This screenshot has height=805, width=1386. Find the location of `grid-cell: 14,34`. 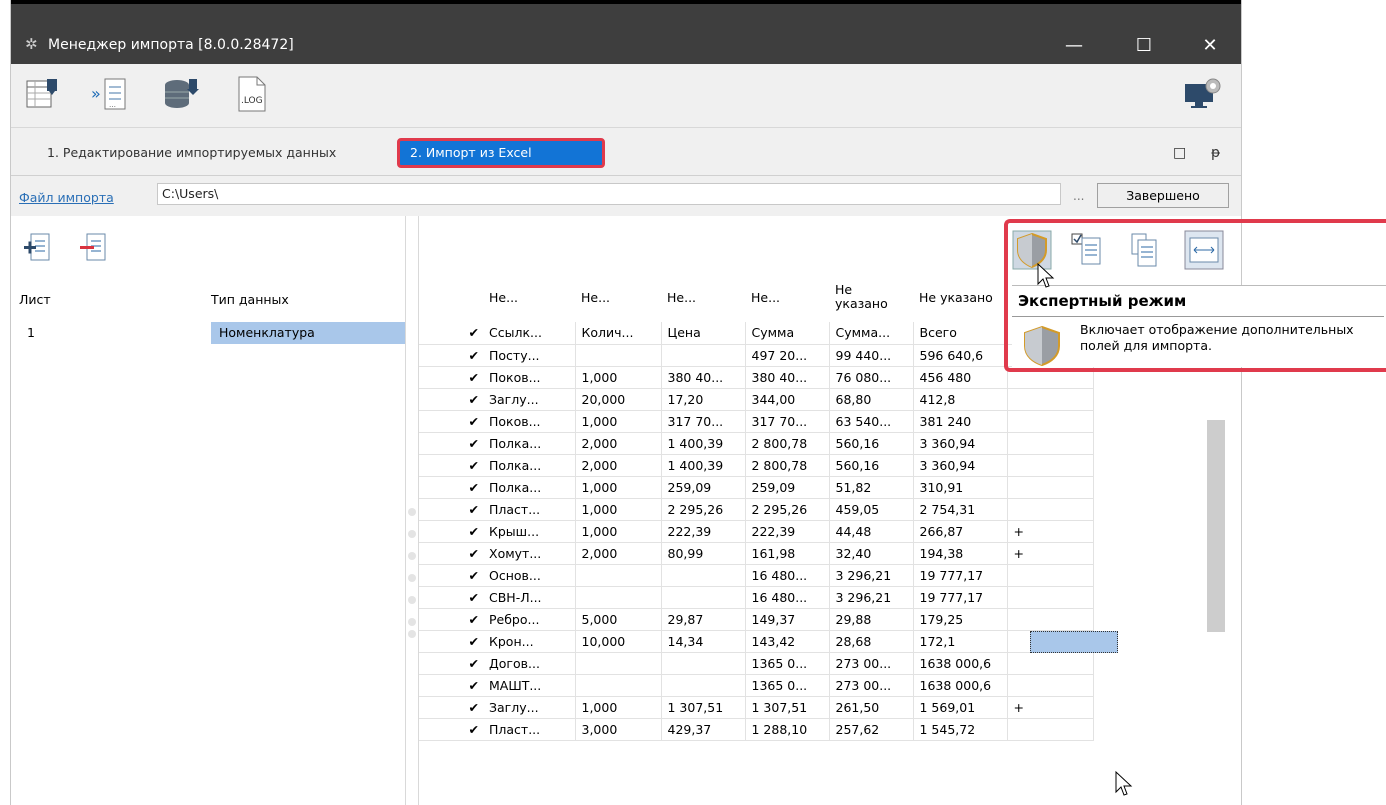

grid-cell: 14,34 is located at coordinates (703, 641).